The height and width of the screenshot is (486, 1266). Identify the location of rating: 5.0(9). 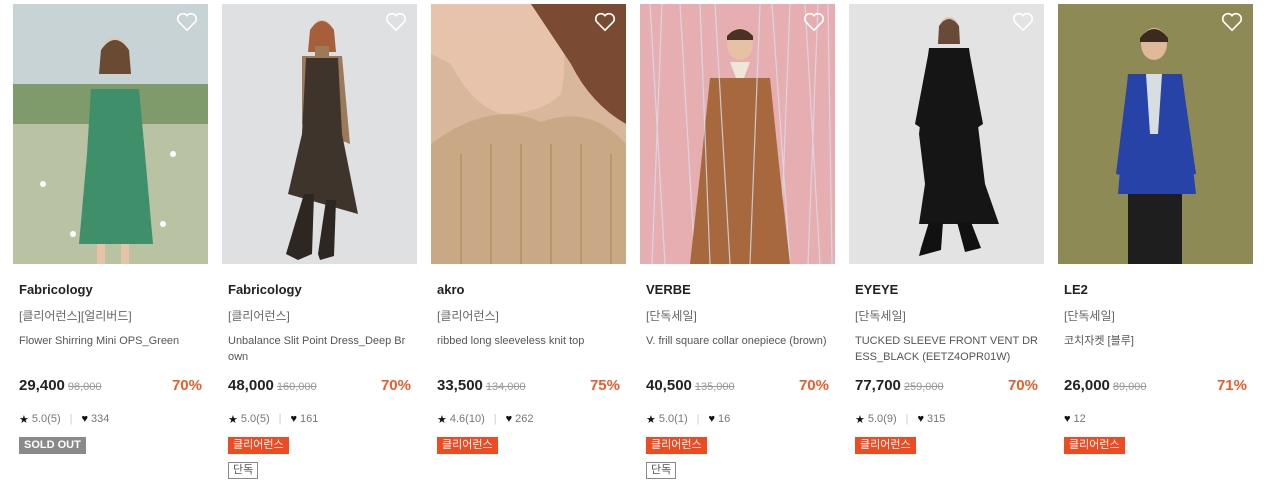
(882, 419).